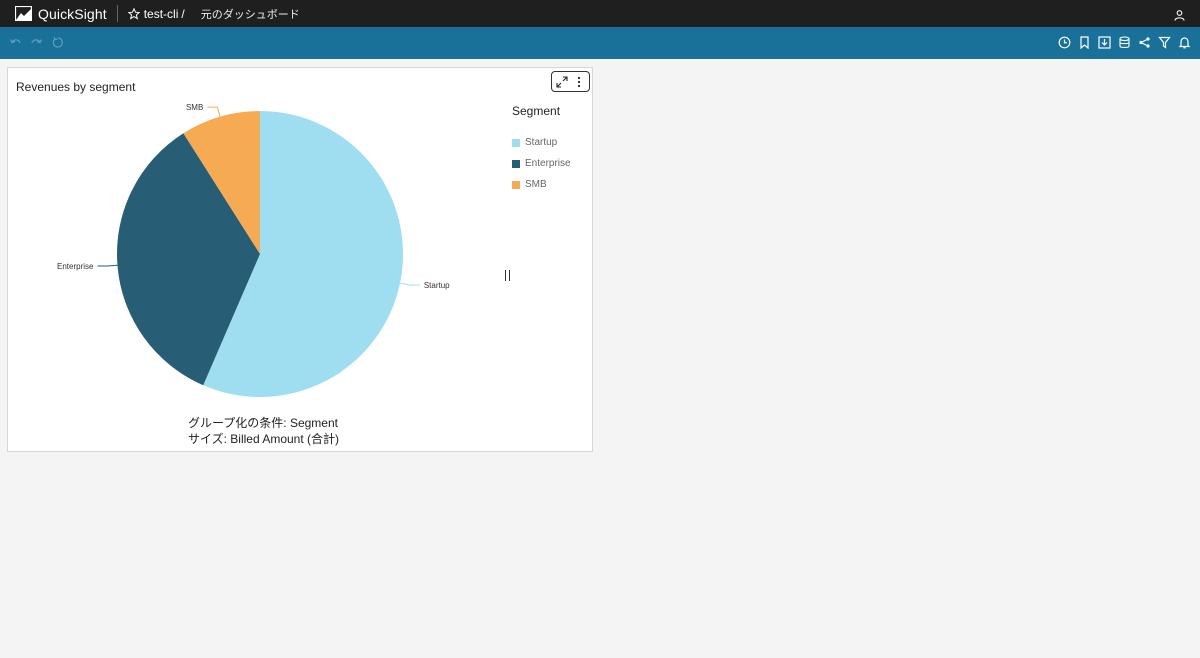 This screenshot has width=1200, height=658. What do you see at coordinates (263, 423) in the screenshot?
I see `field-well-group-by: グループ化の条件: Segment` at bounding box center [263, 423].